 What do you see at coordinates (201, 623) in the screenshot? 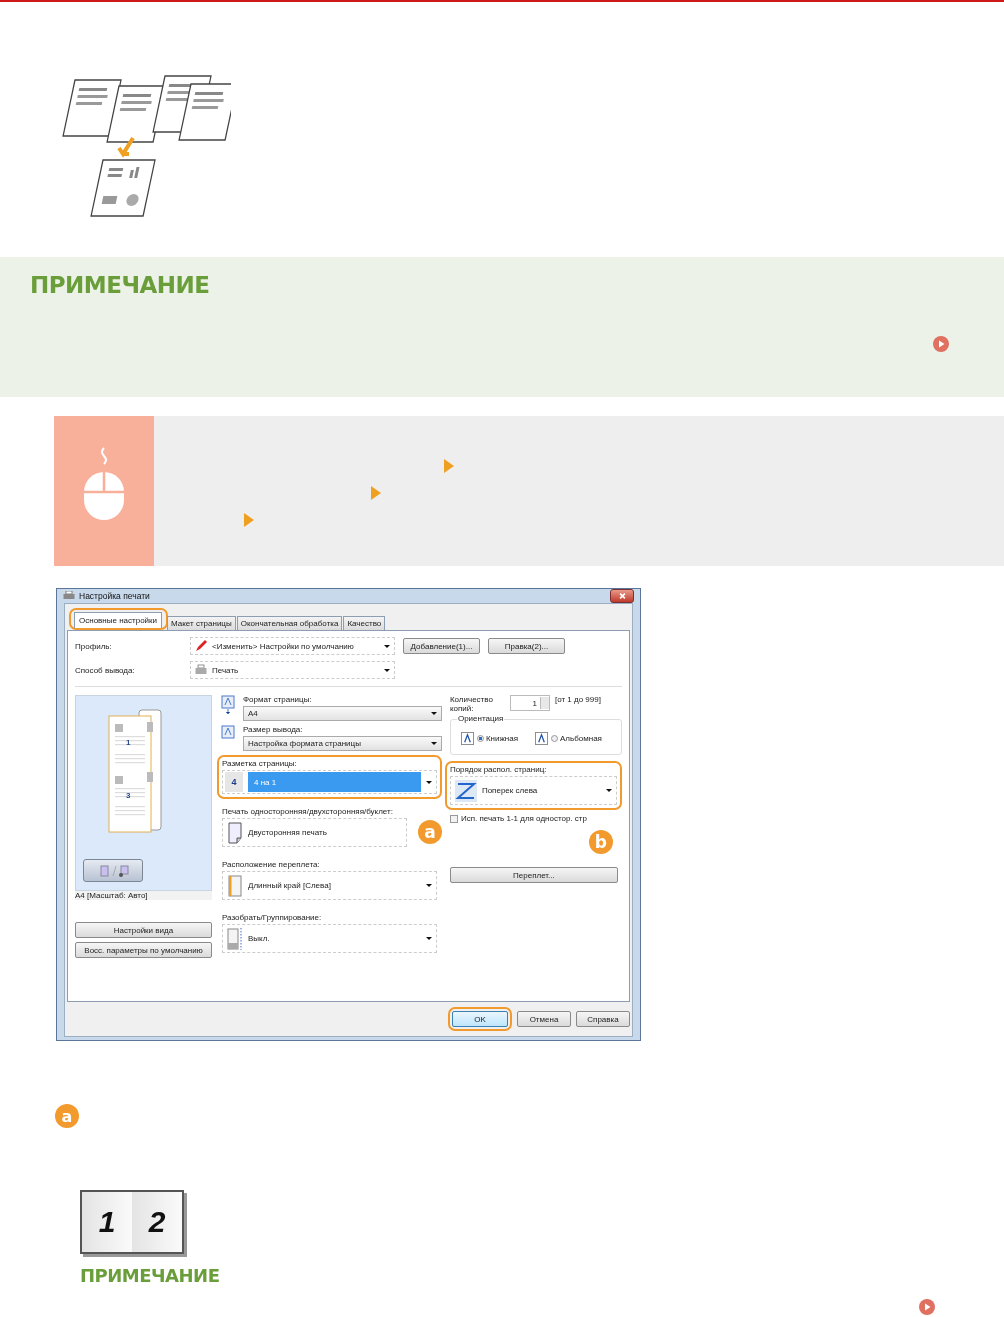
I see `tab: Макет страницы` at bounding box center [201, 623].